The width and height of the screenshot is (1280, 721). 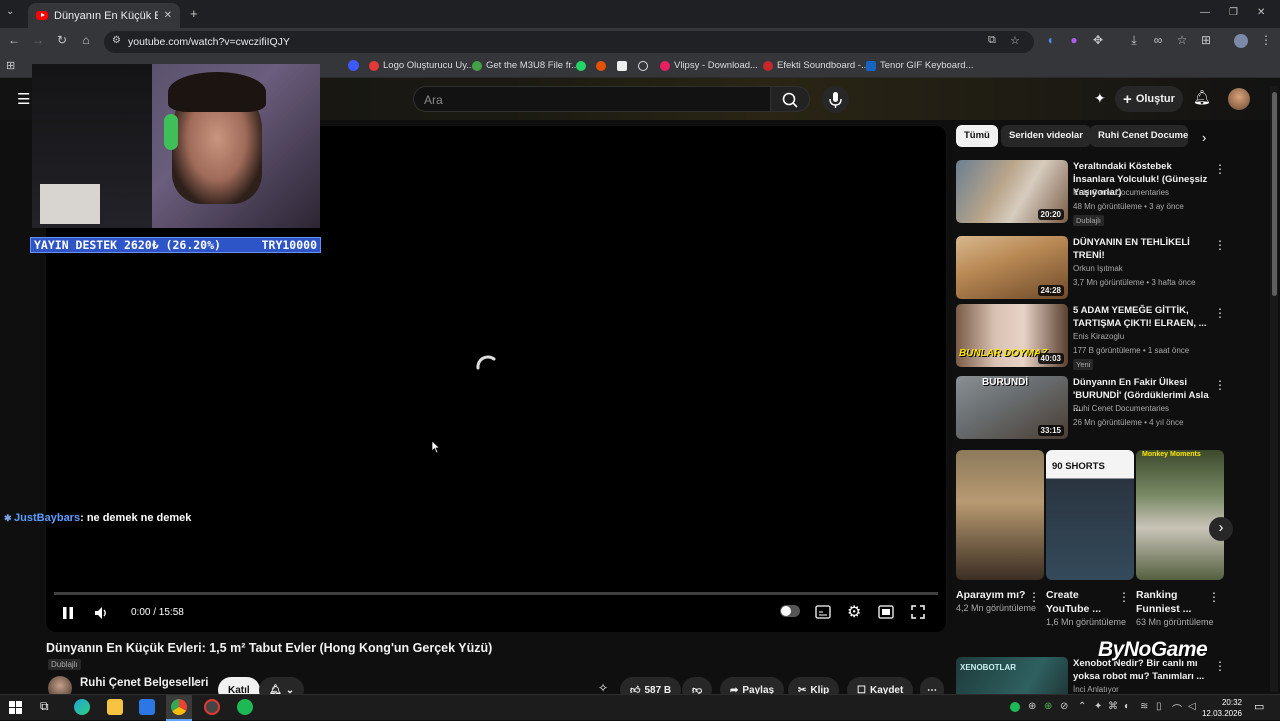 I want to click on video-thumbnail: XENOBOTLAR, so click(x=1012, y=675).